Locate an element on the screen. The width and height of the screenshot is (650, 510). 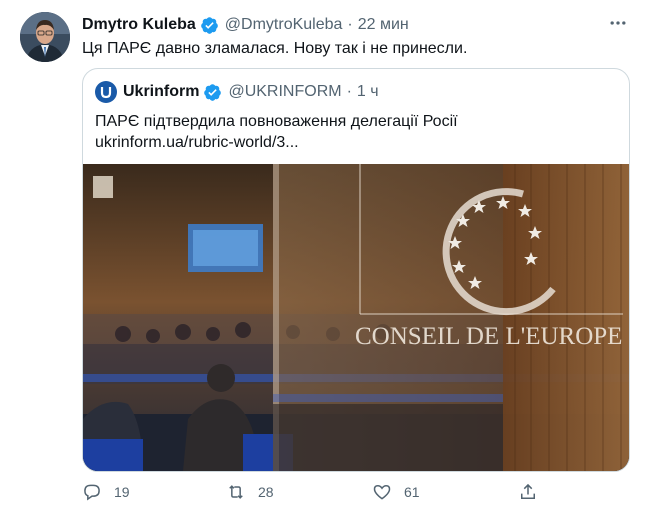
quoted-author-name: Ukrinform is located at coordinates (161, 91).